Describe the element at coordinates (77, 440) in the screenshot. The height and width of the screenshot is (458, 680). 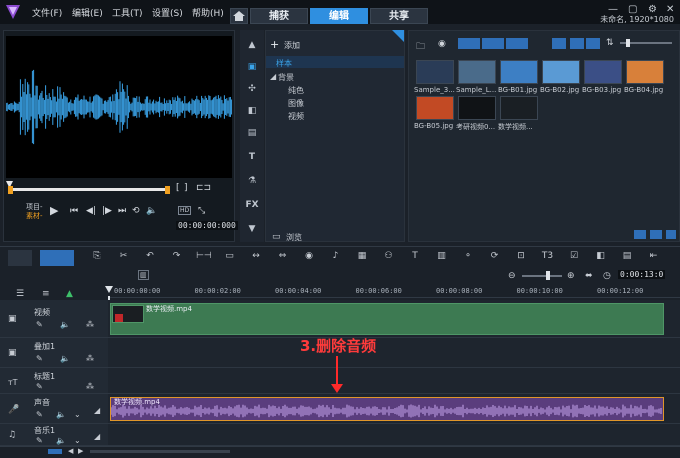
I see `music-dropdown-icon: ⌄` at that location.